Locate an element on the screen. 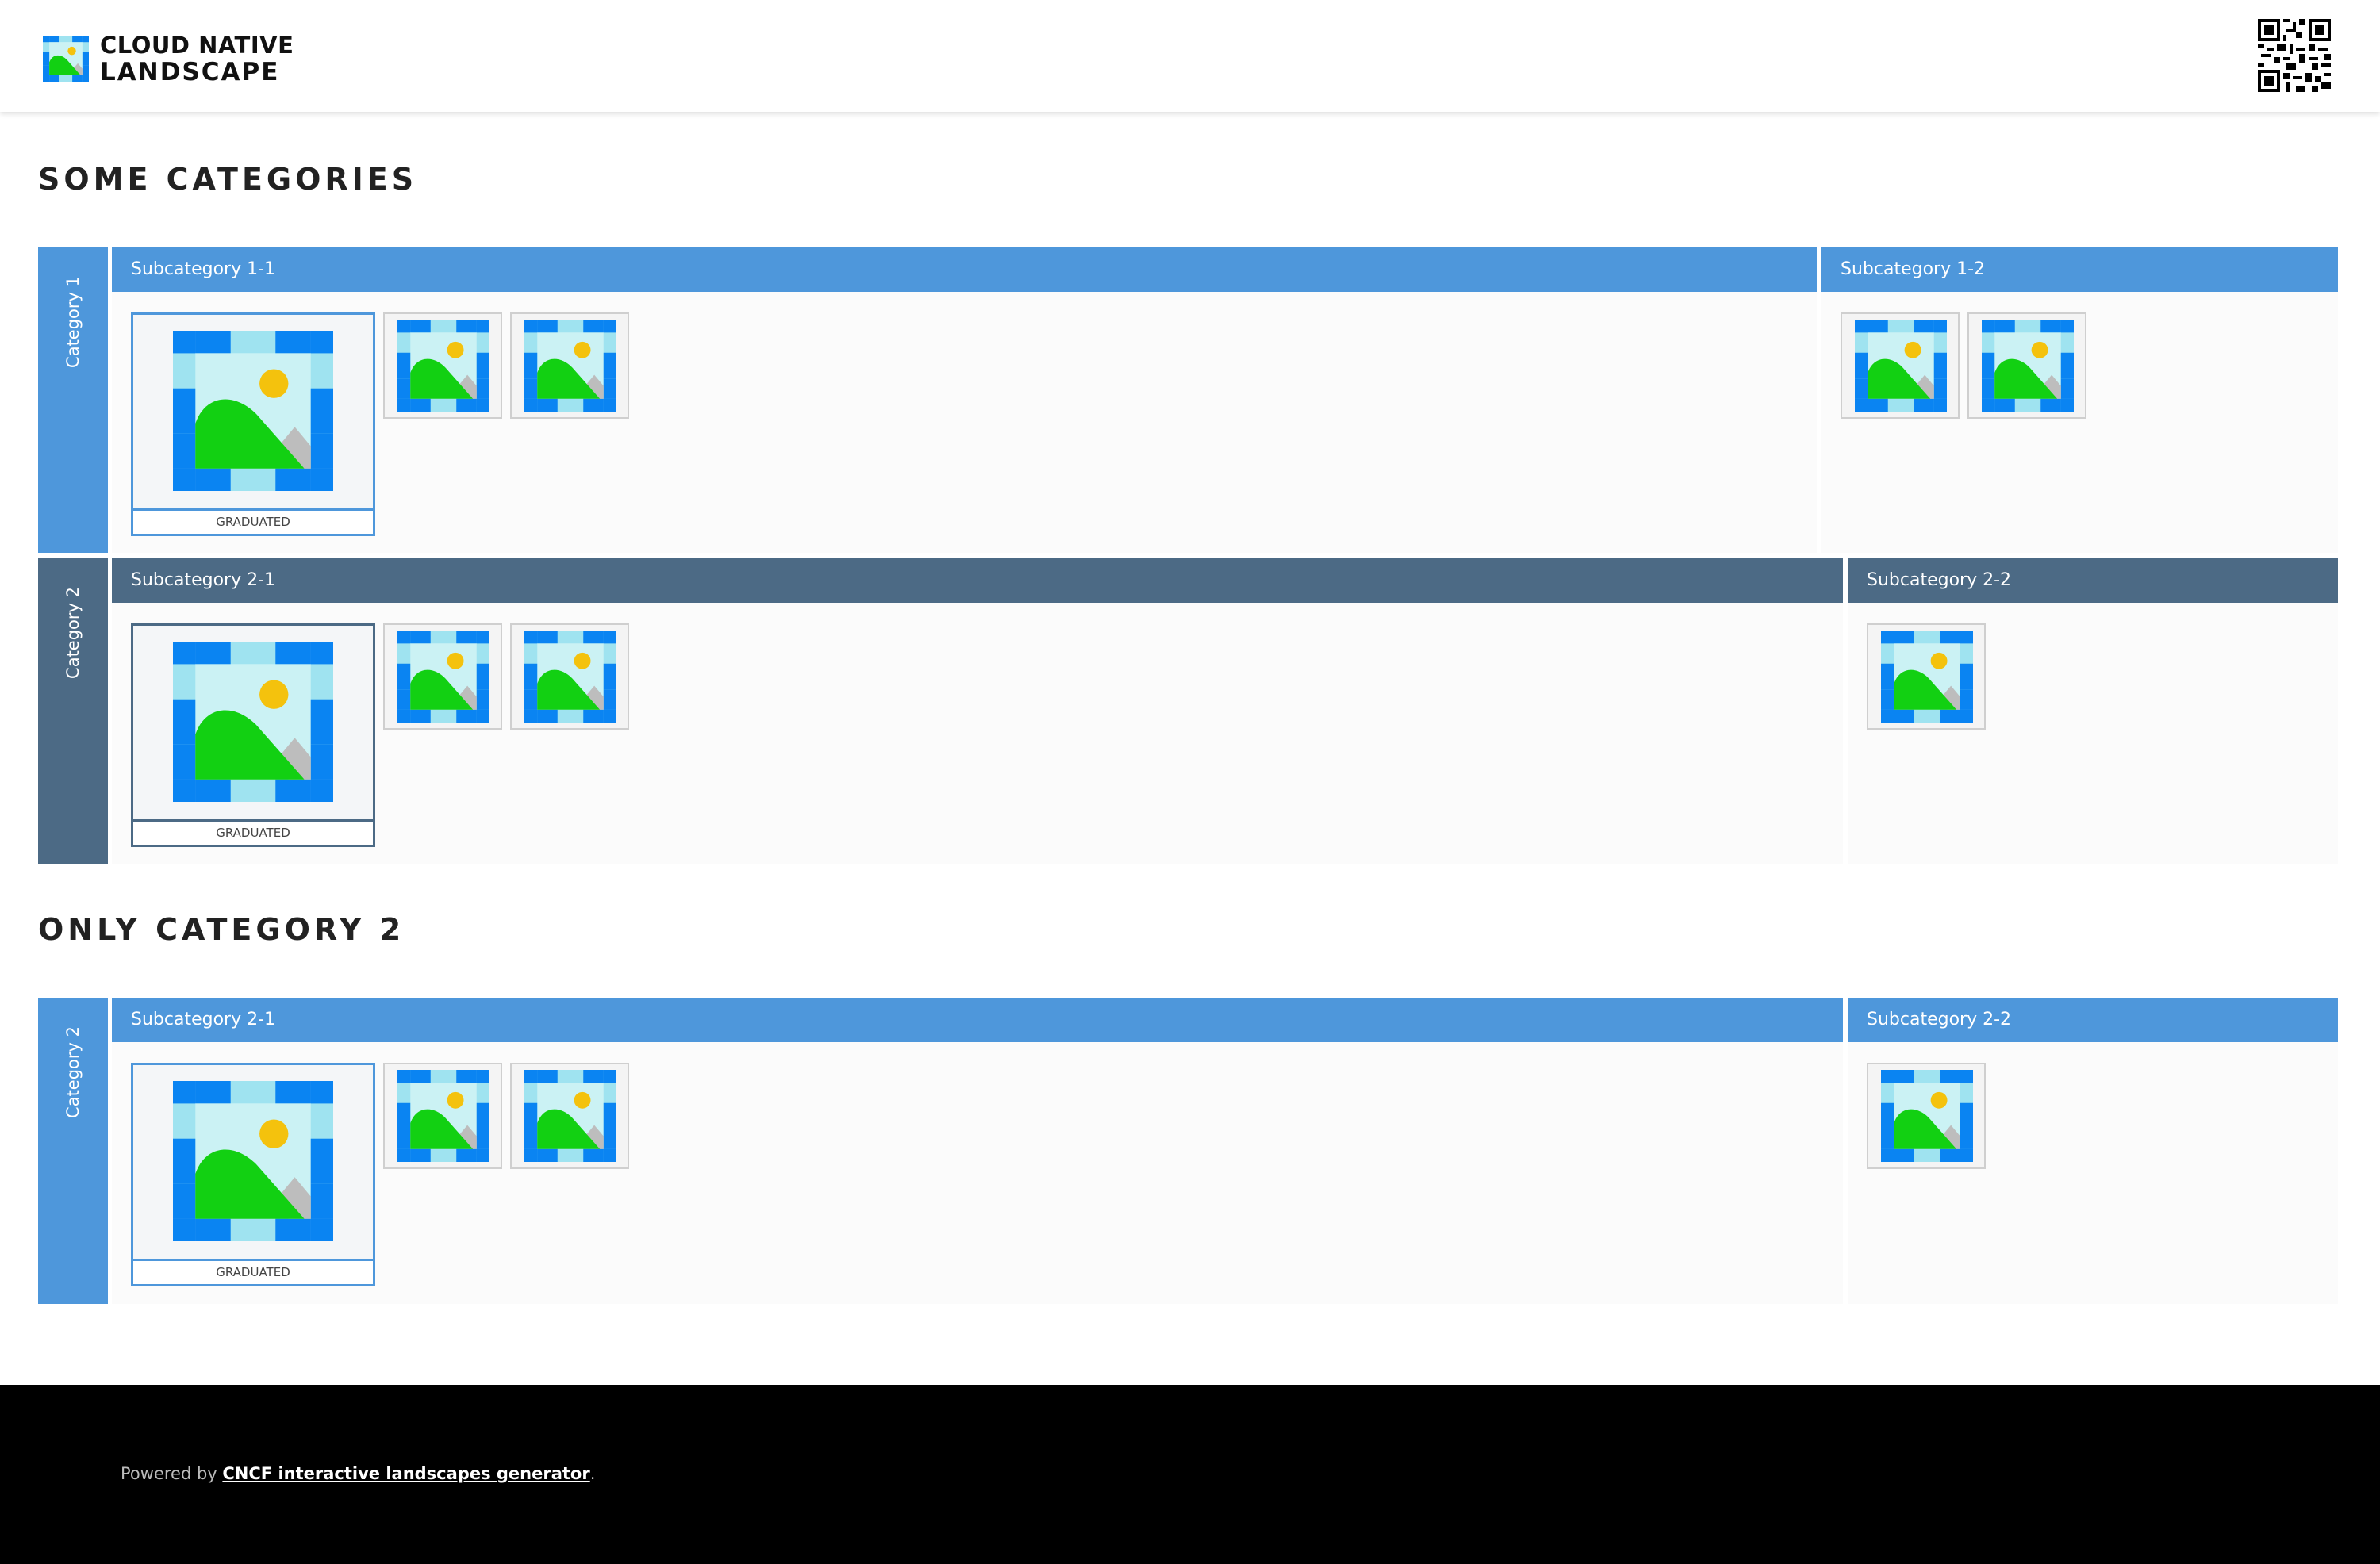 The height and width of the screenshot is (1564, 2380). landscape-image-icon is located at coordinates (66, 59).